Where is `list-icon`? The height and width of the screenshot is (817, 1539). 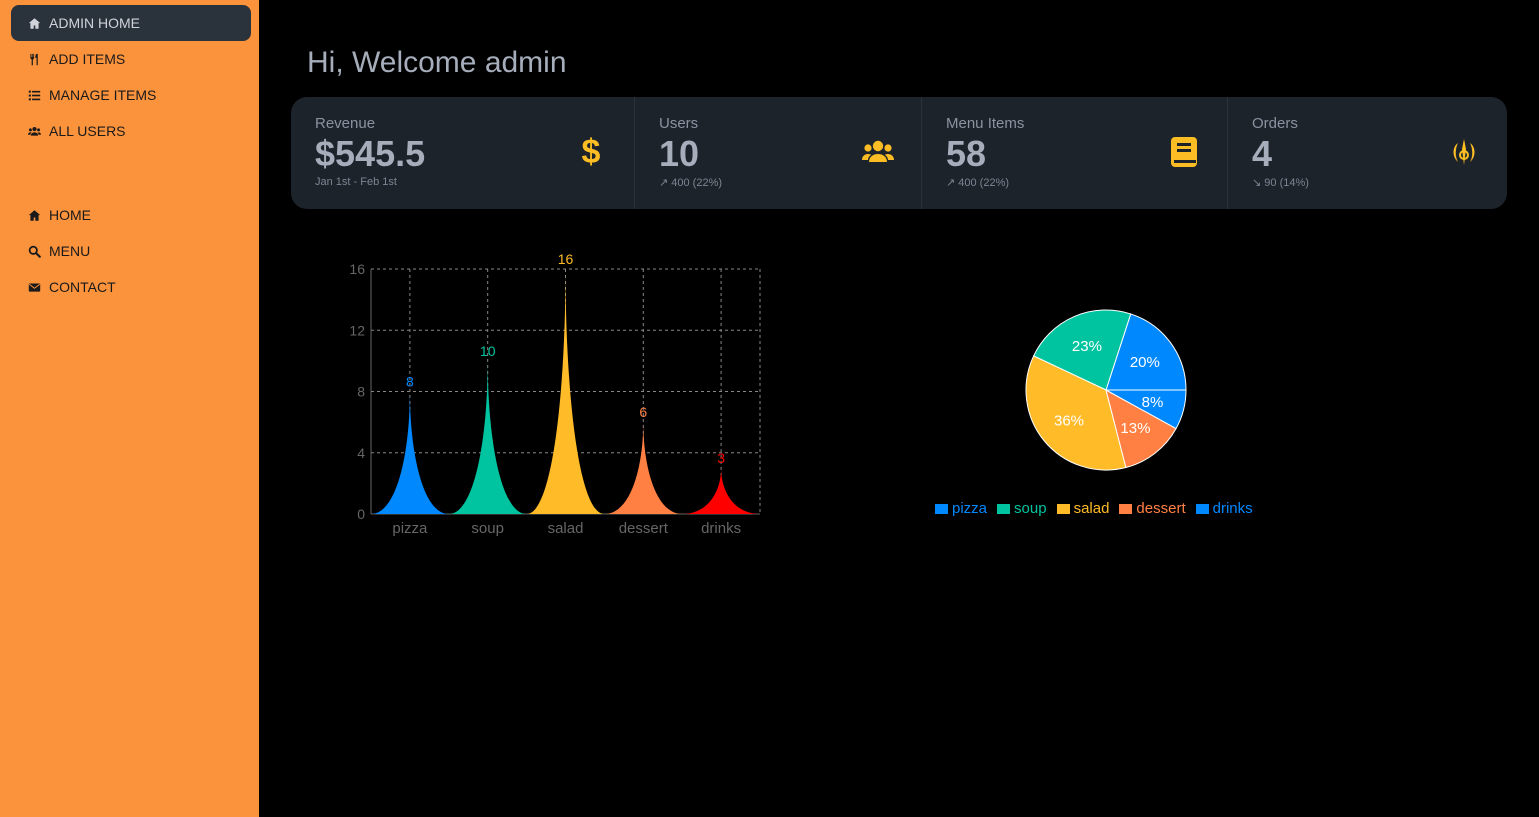
list-icon is located at coordinates (34, 95).